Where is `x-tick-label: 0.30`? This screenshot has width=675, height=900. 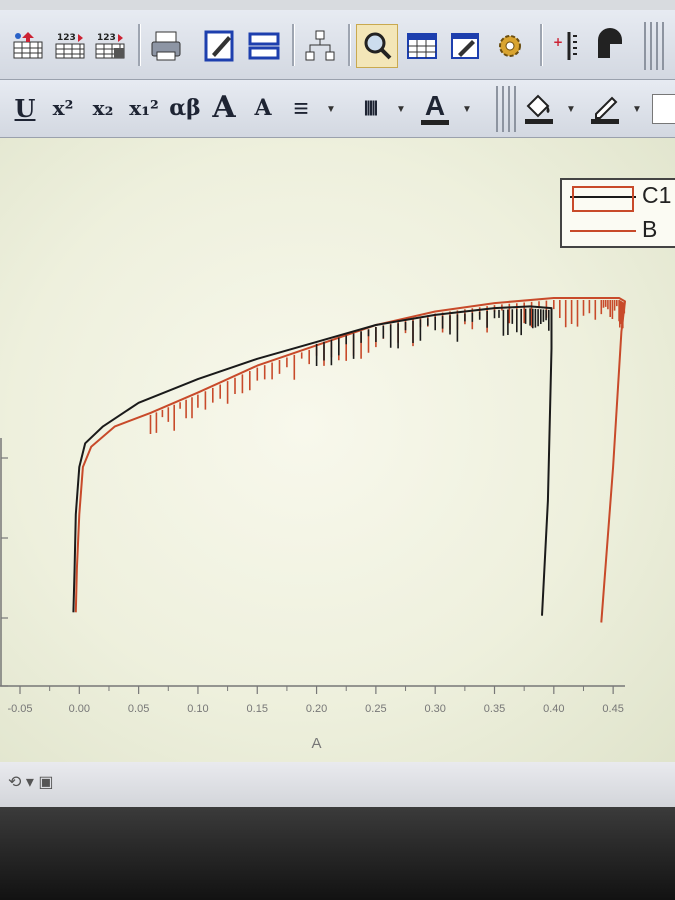
x-tick-label: 0.30 is located at coordinates (434, 709).